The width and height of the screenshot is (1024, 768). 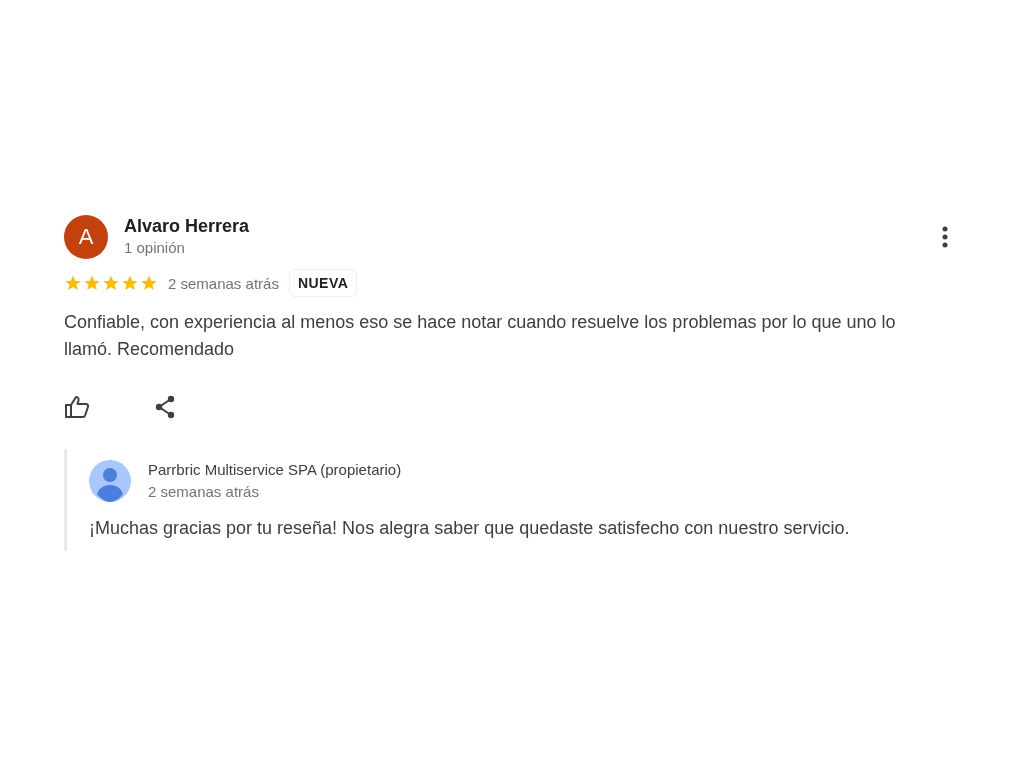 What do you see at coordinates (110, 481) in the screenshot?
I see `owner-avatar-icon` at bounding box center [110, 481].